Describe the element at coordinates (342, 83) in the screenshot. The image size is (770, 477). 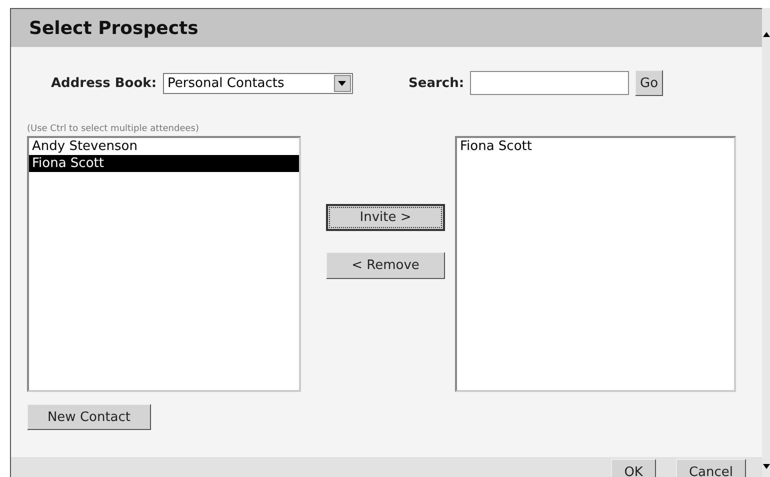
I see `caret-icon` at that location.